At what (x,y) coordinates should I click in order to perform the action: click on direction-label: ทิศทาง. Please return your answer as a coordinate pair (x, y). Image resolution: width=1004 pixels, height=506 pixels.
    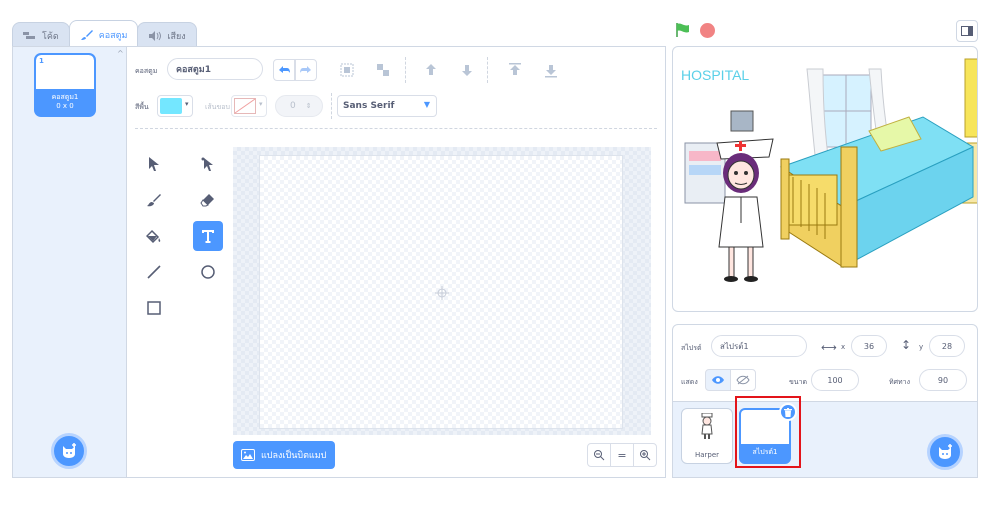
    Looking at the image, I should click on (900, 382).